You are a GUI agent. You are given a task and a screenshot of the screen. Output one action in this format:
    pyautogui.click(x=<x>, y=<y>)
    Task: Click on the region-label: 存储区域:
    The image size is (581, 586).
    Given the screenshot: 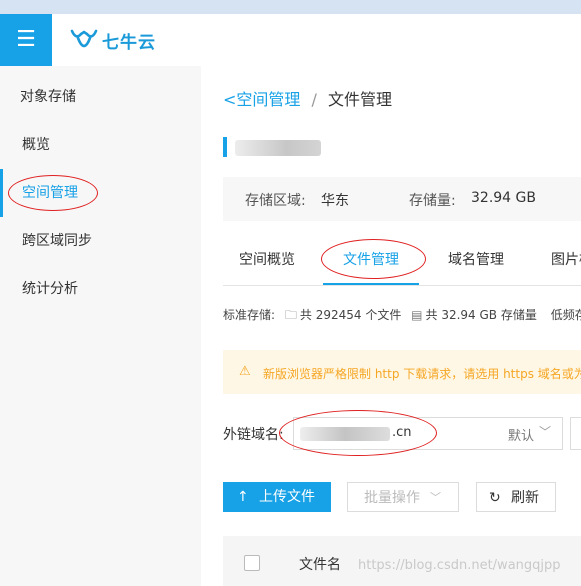 What is the action you would take?
    pyautogui.click(x=275, y=201)
    